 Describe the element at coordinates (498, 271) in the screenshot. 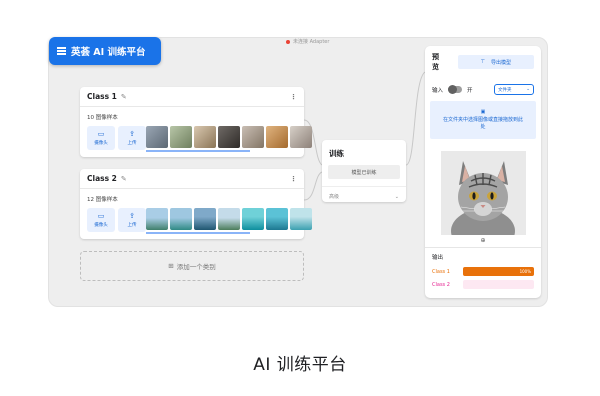

I see `confidence-bar: 100%` at that location.